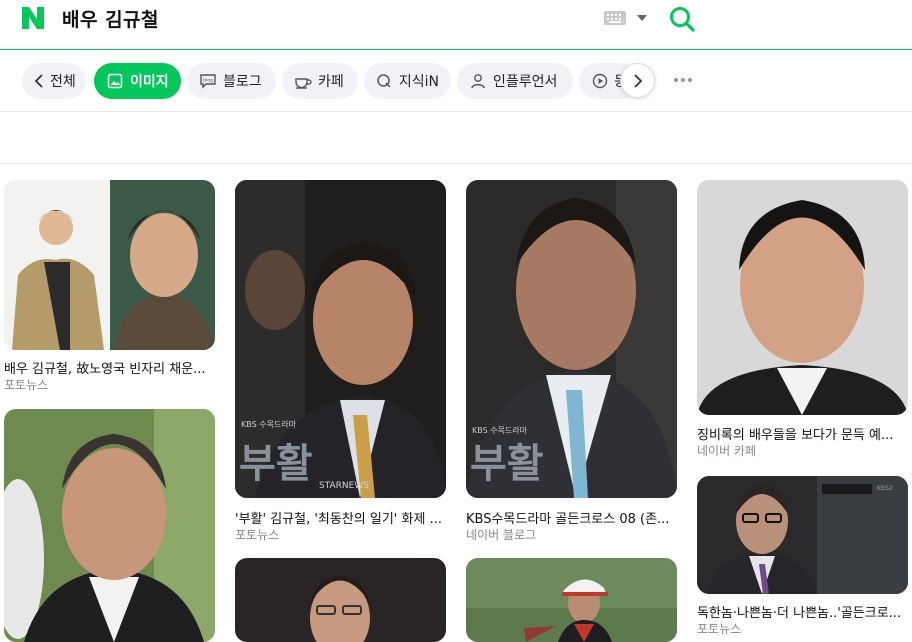  I want to click on image-result: 징비록의 배우들을 보다가 문득 예... 네이버 카페, so click(802, 320).